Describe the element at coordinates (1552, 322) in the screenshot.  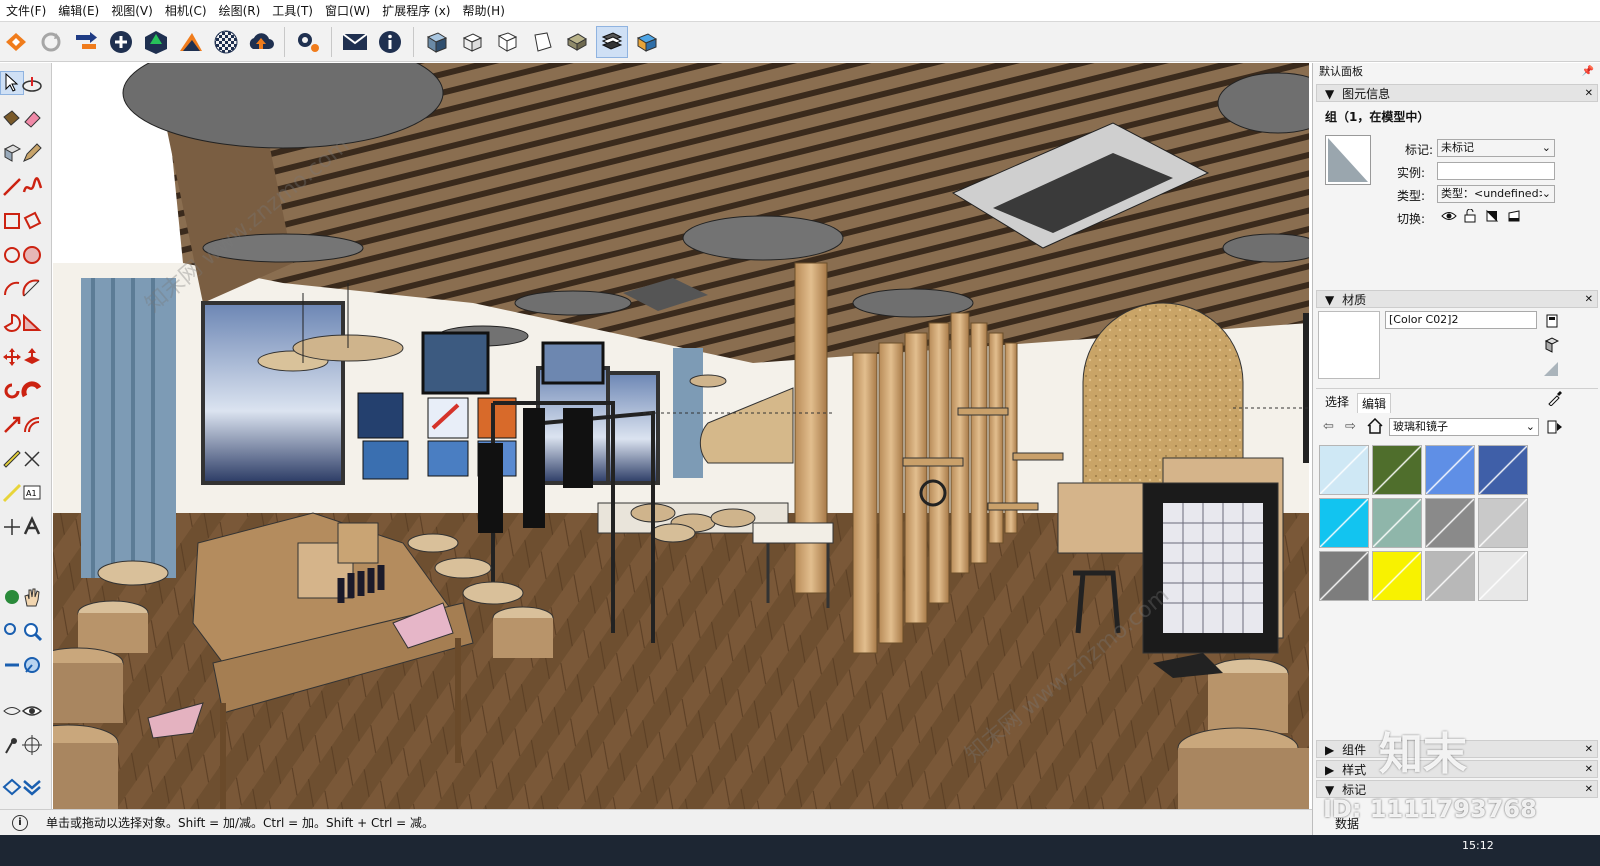
I see `save-material-icon` at that location.